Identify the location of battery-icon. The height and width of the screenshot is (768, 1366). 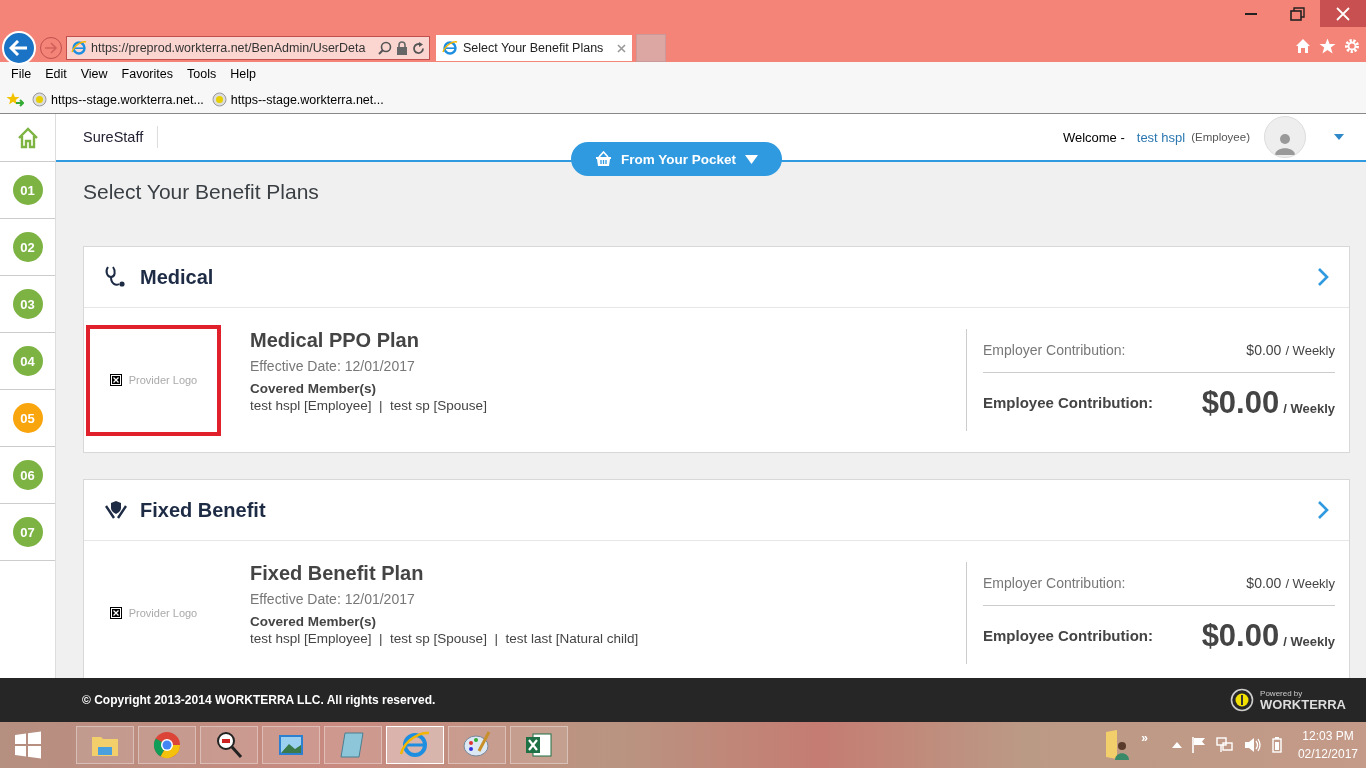
(1276, 745).